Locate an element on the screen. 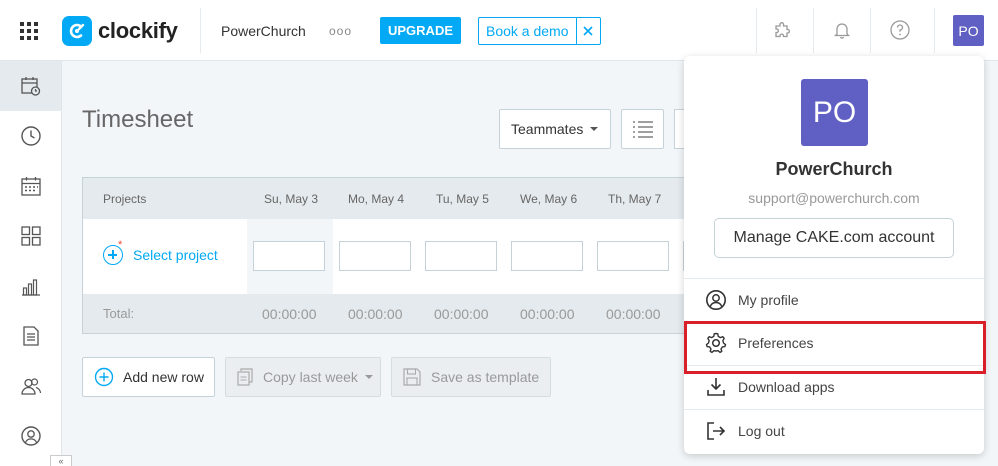 Image resolution: width=998 pixels, height=466 pixels. logo-text: clockify is located at coordinates (138, 30).